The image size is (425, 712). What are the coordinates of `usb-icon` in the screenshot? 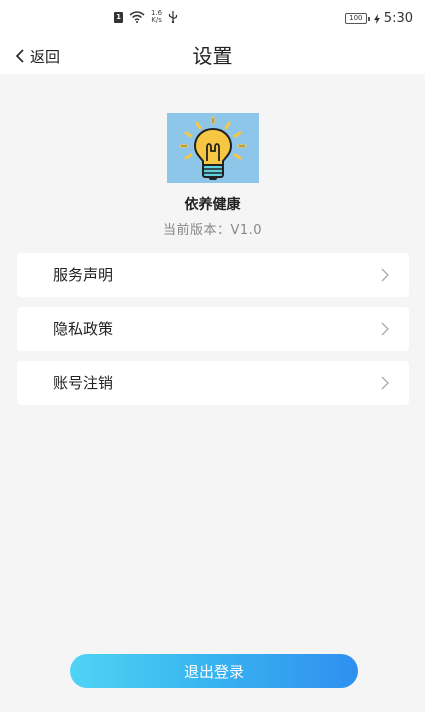 It's located at (173, 17).